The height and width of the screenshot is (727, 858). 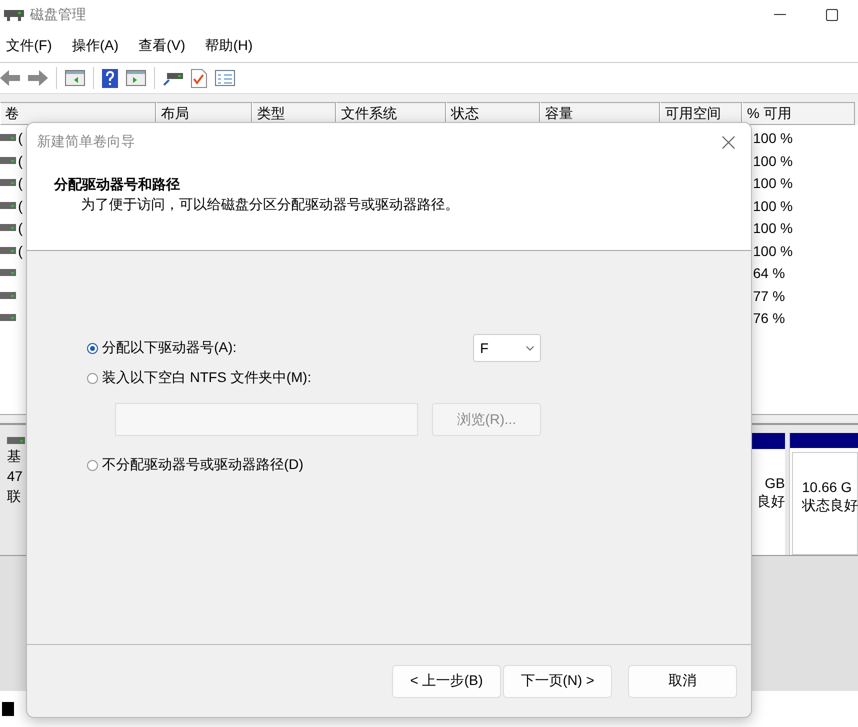 I want to click on partition-text: 良好, so click(x=771, y=502).